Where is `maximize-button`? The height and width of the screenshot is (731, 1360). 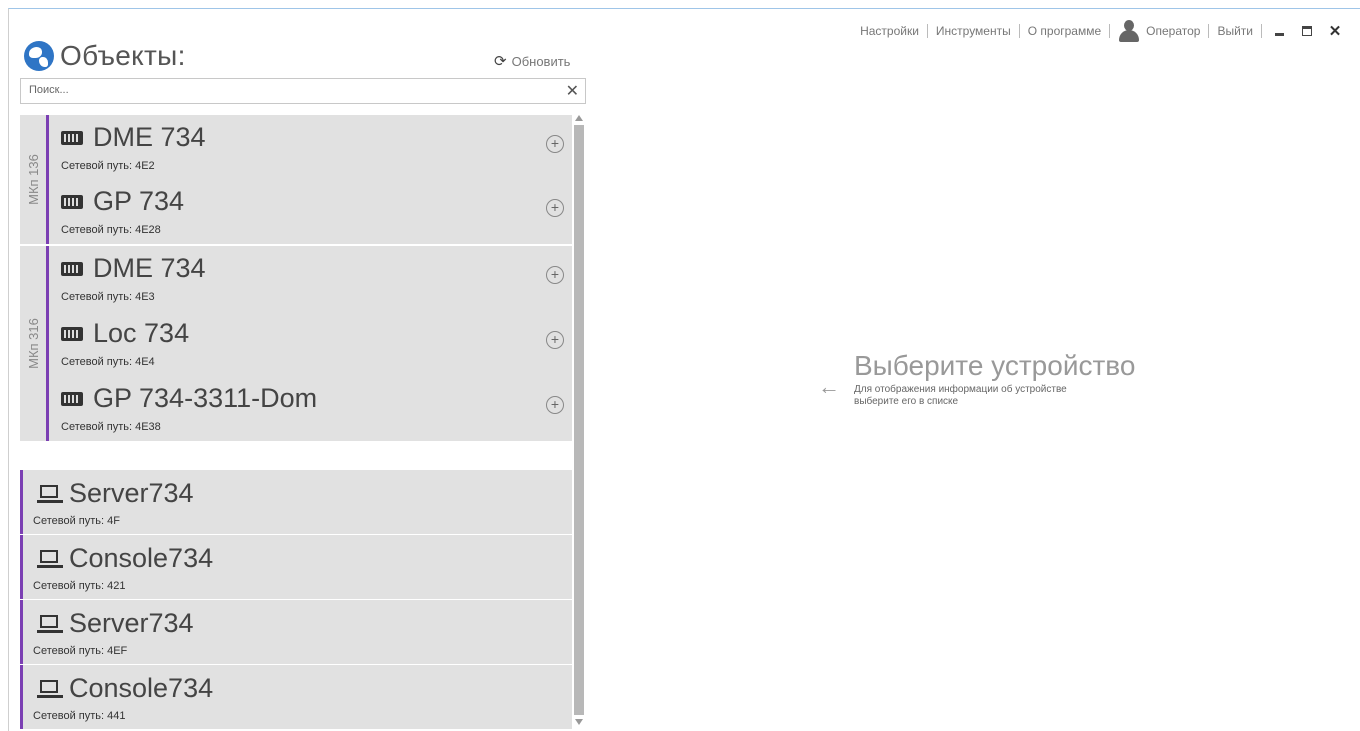
maximize-button is located at coordinates (1307, 31).